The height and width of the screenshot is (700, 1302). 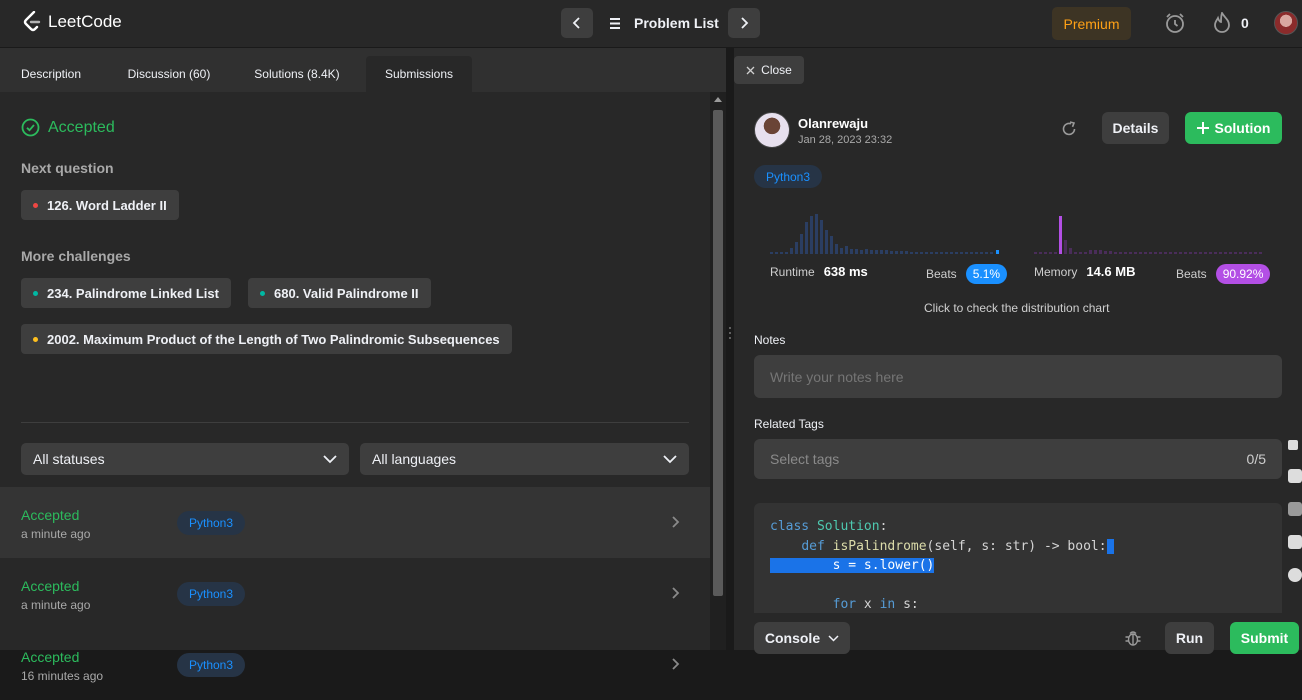 I want to click on divider, so click(x=355, y=422).